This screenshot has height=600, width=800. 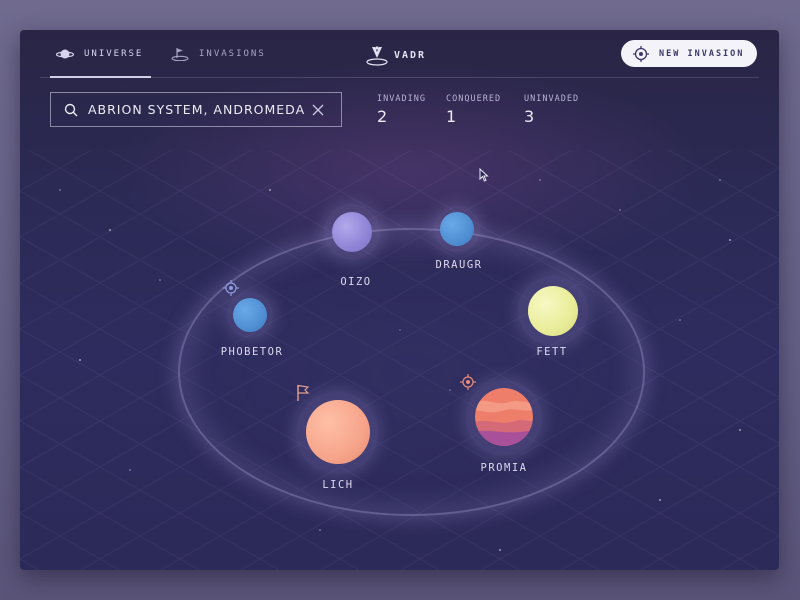 I want to click on tab-invasions: INVASIONS, so click(x=218, y=54).